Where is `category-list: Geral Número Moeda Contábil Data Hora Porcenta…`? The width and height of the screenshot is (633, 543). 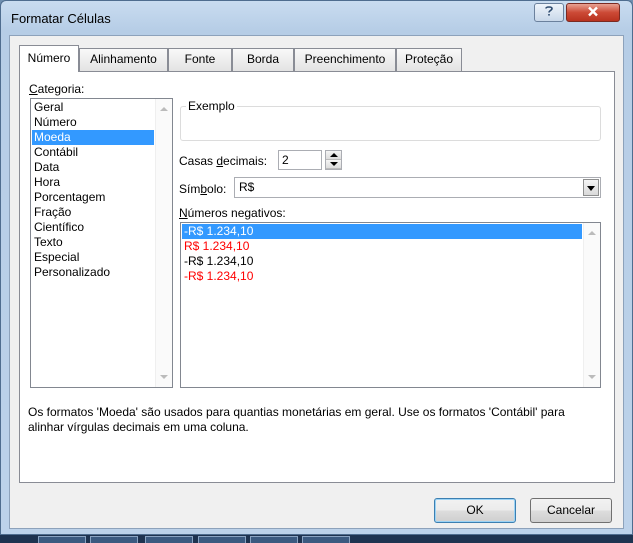 category-list: Geral Número Moeda Contábil Data Hora Porcenta… is located at coordinates (101, 243).